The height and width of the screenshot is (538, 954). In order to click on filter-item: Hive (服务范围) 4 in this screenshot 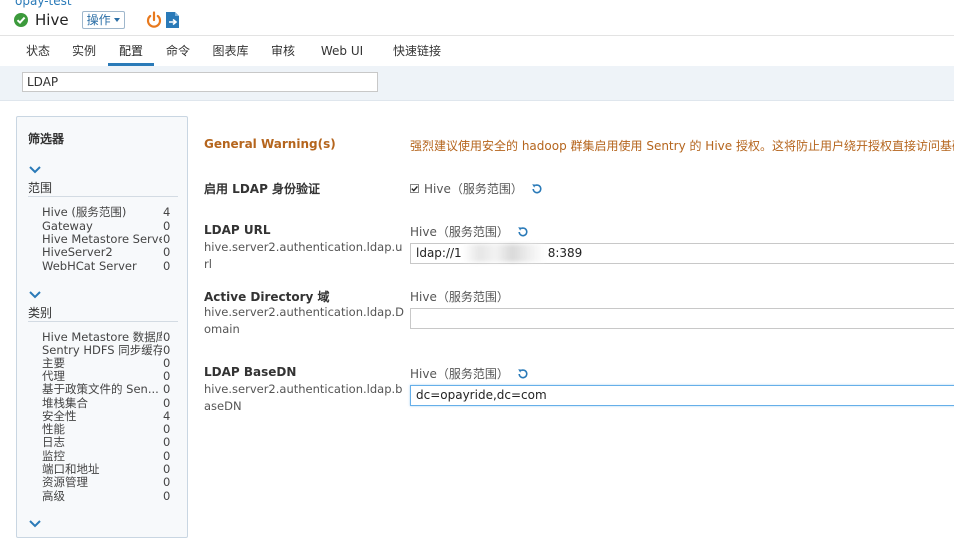, I will do `click(112, 212)`.